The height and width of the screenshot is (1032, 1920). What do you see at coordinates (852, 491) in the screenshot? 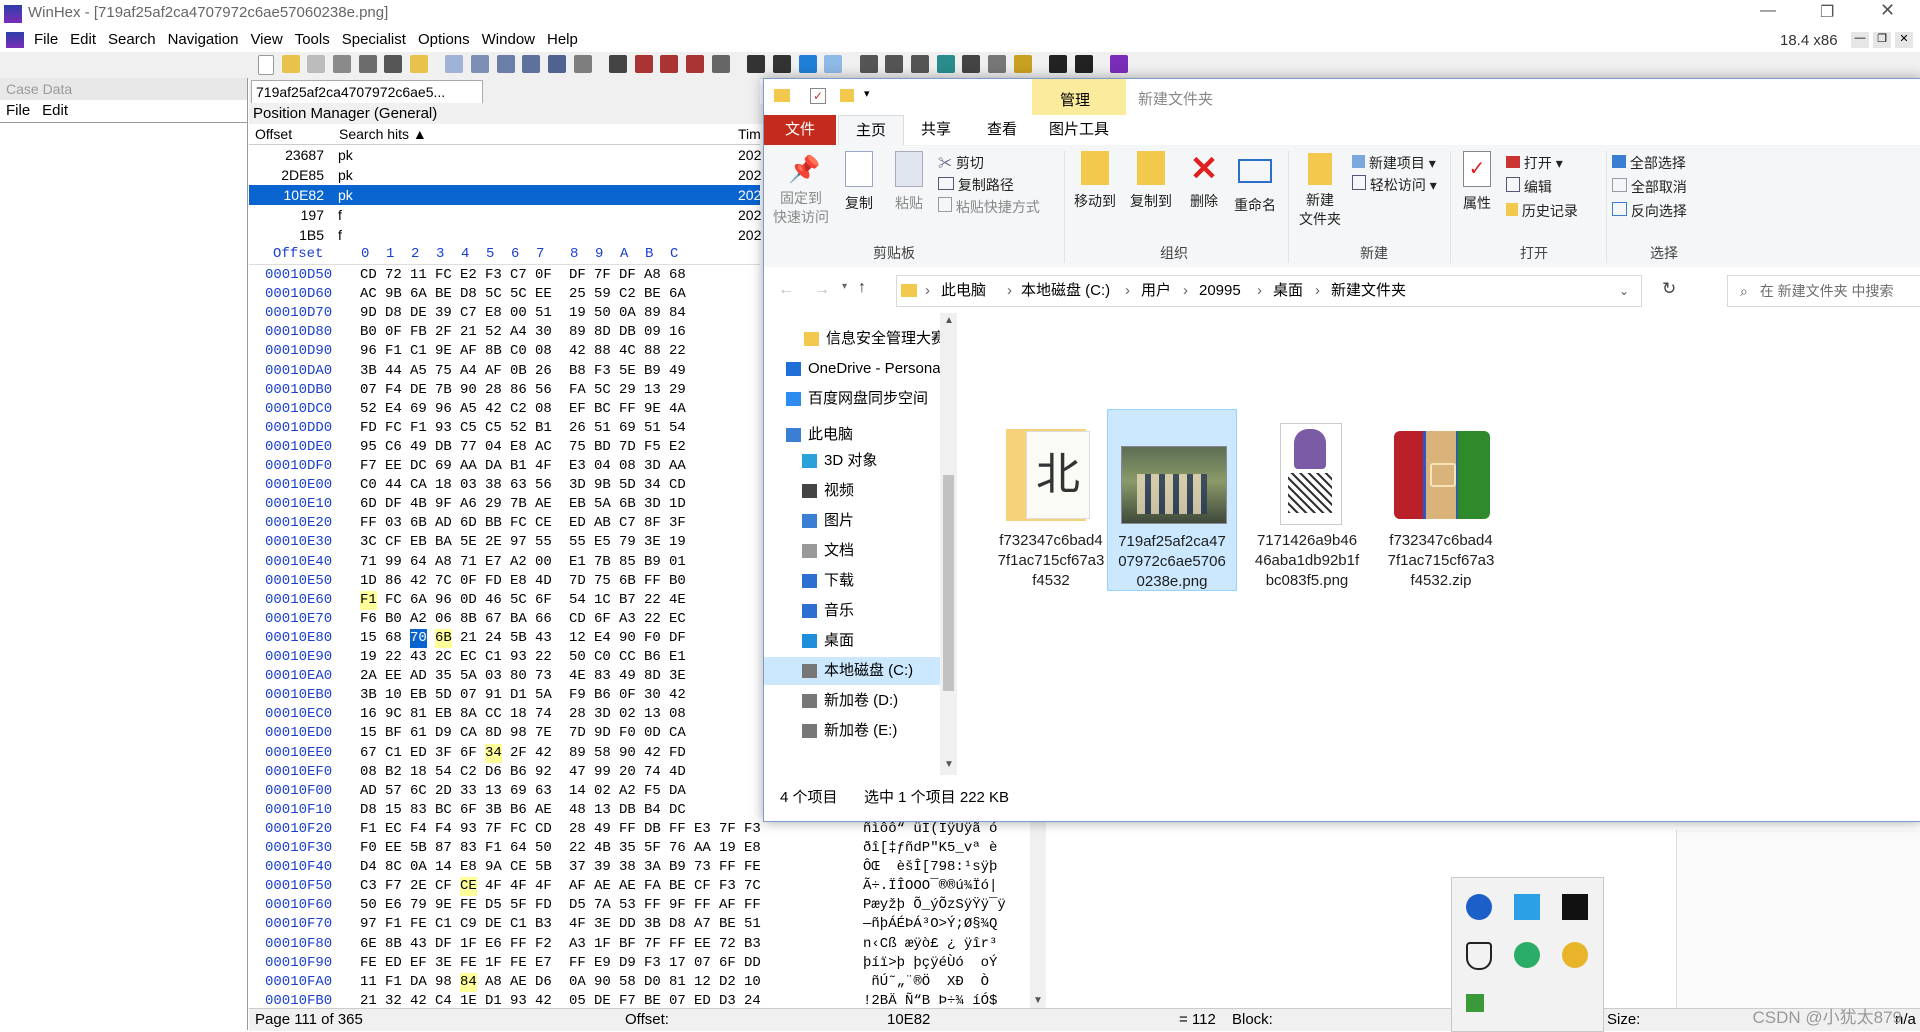
I see `nav-item: 视频` at bounding box center [852, 491].